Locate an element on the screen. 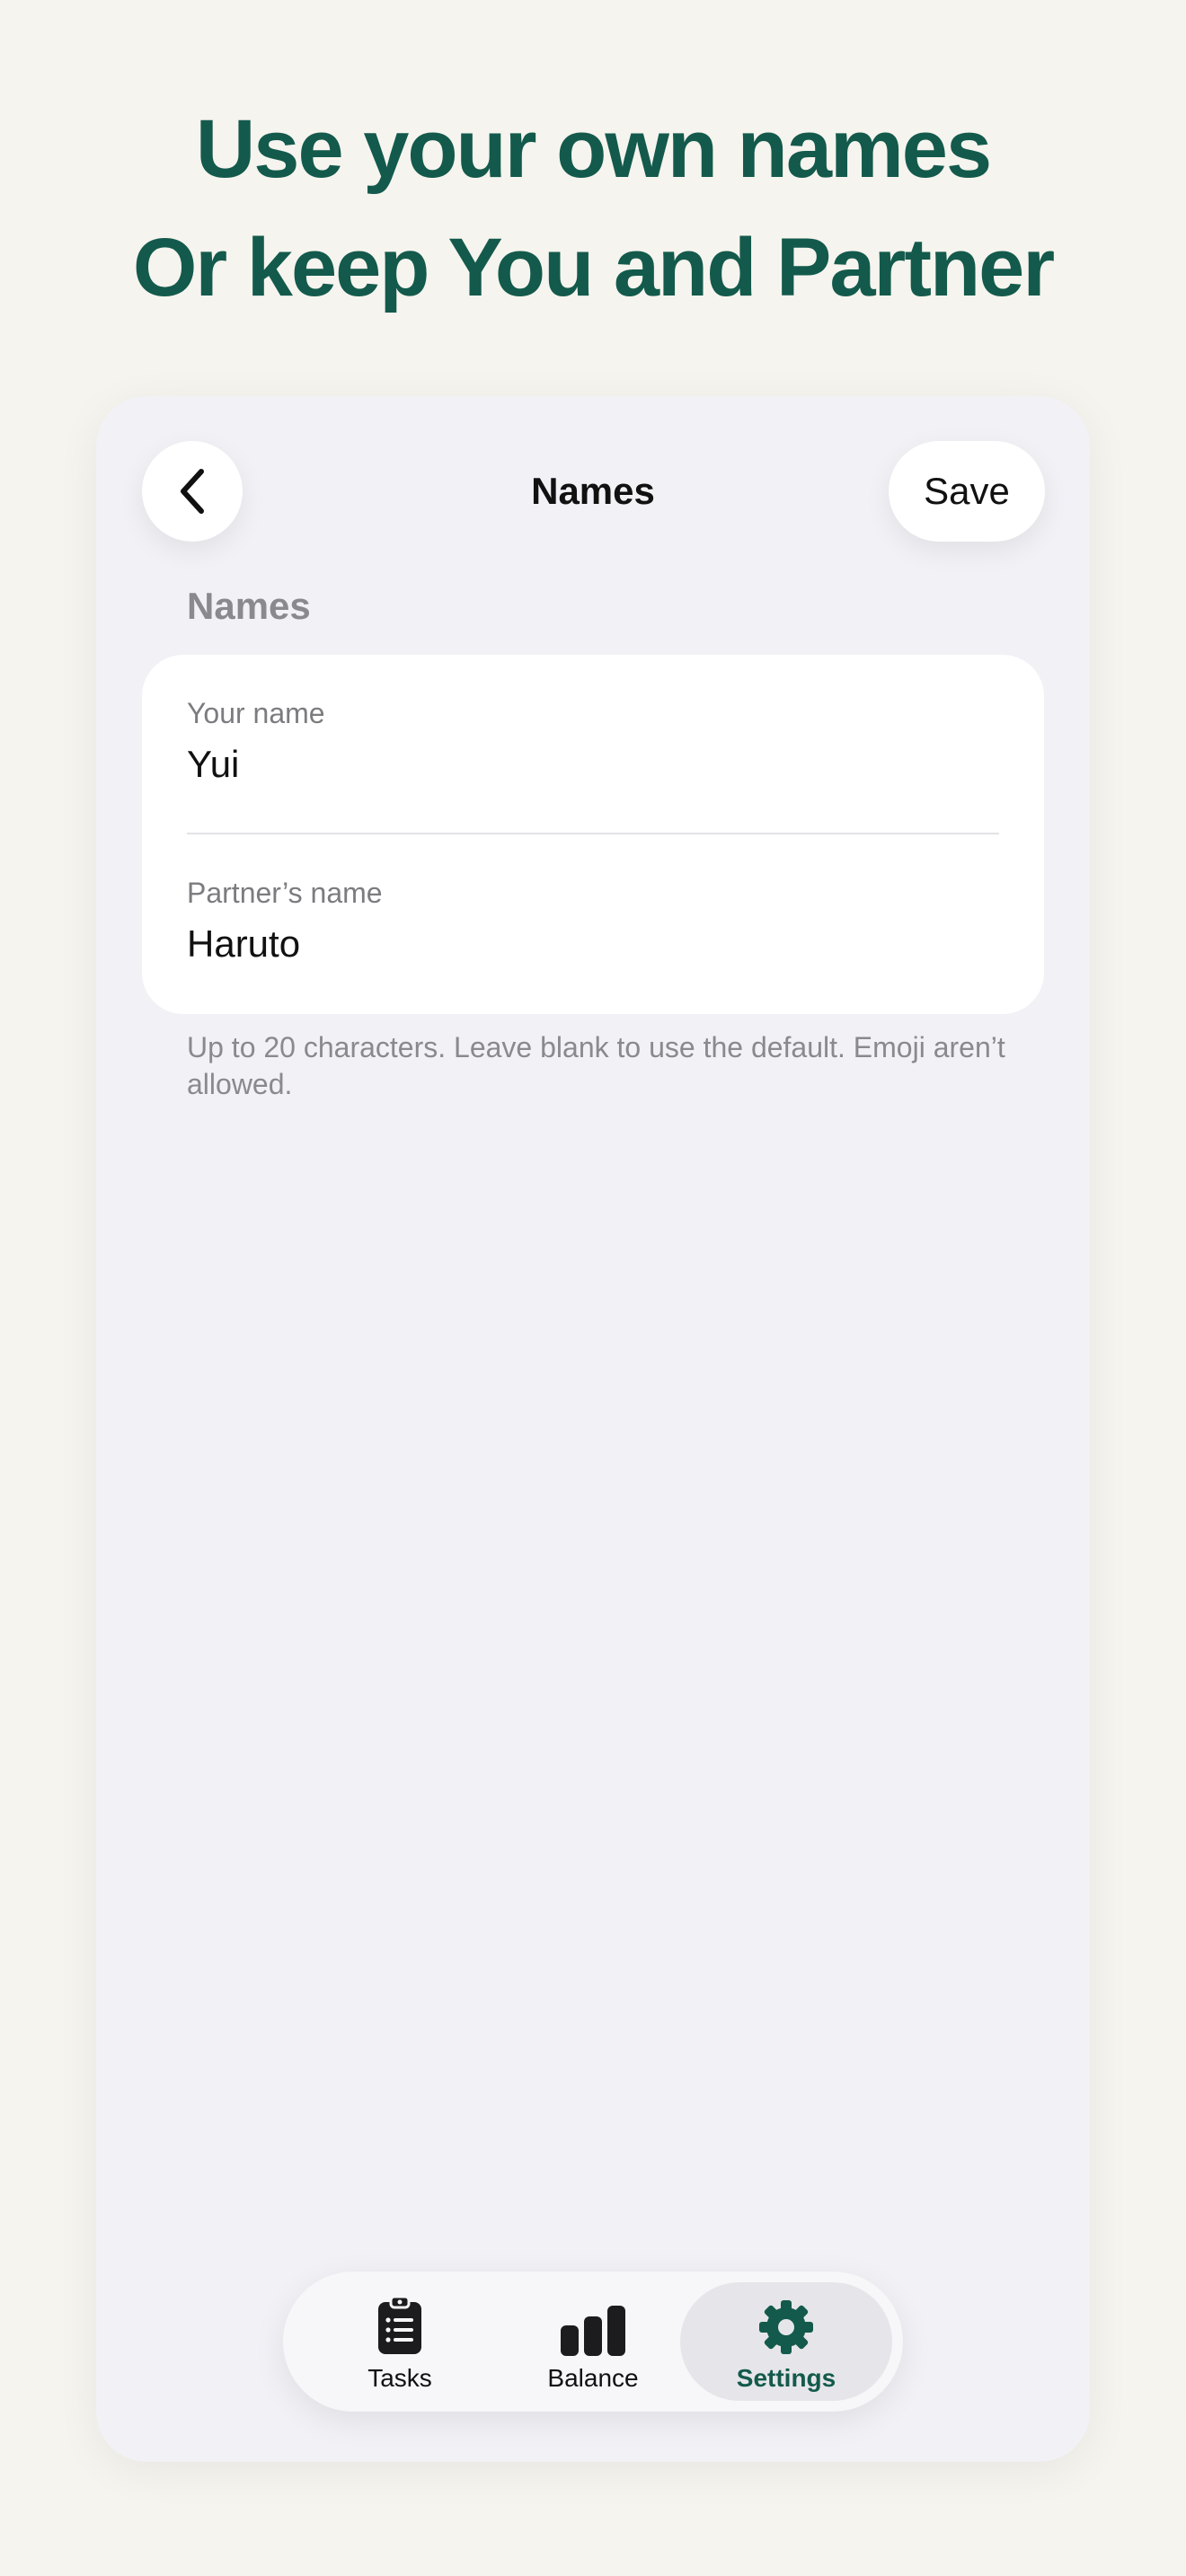 Image resolution: width=1186 pixels, height=2576 pixels. tab-settings-label: Settings is located at coordinates (786, 2378).